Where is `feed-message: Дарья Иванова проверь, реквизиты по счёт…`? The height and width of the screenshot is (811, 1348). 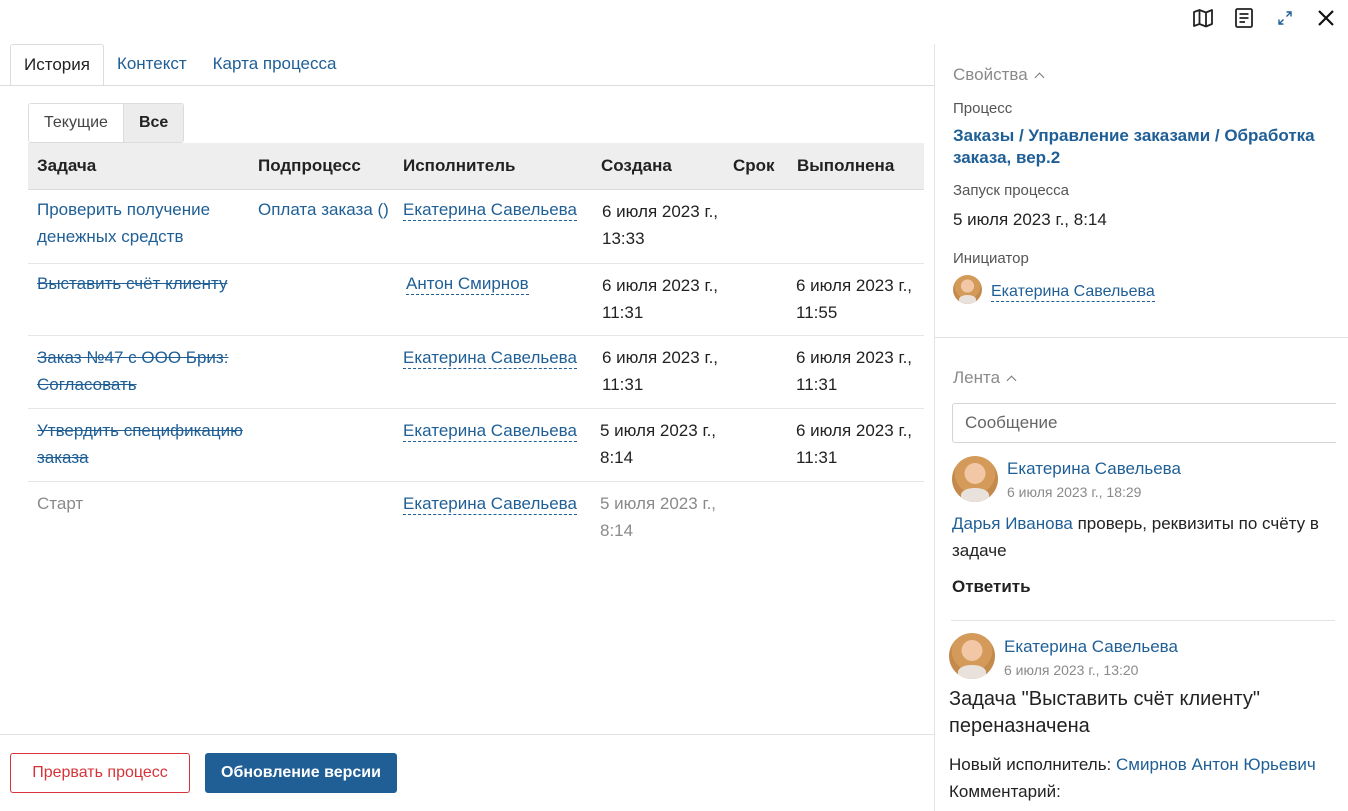
feed-message: Дарья Иванова проверь, реквизиты по счёт… is located at coordinates (1147, 537).